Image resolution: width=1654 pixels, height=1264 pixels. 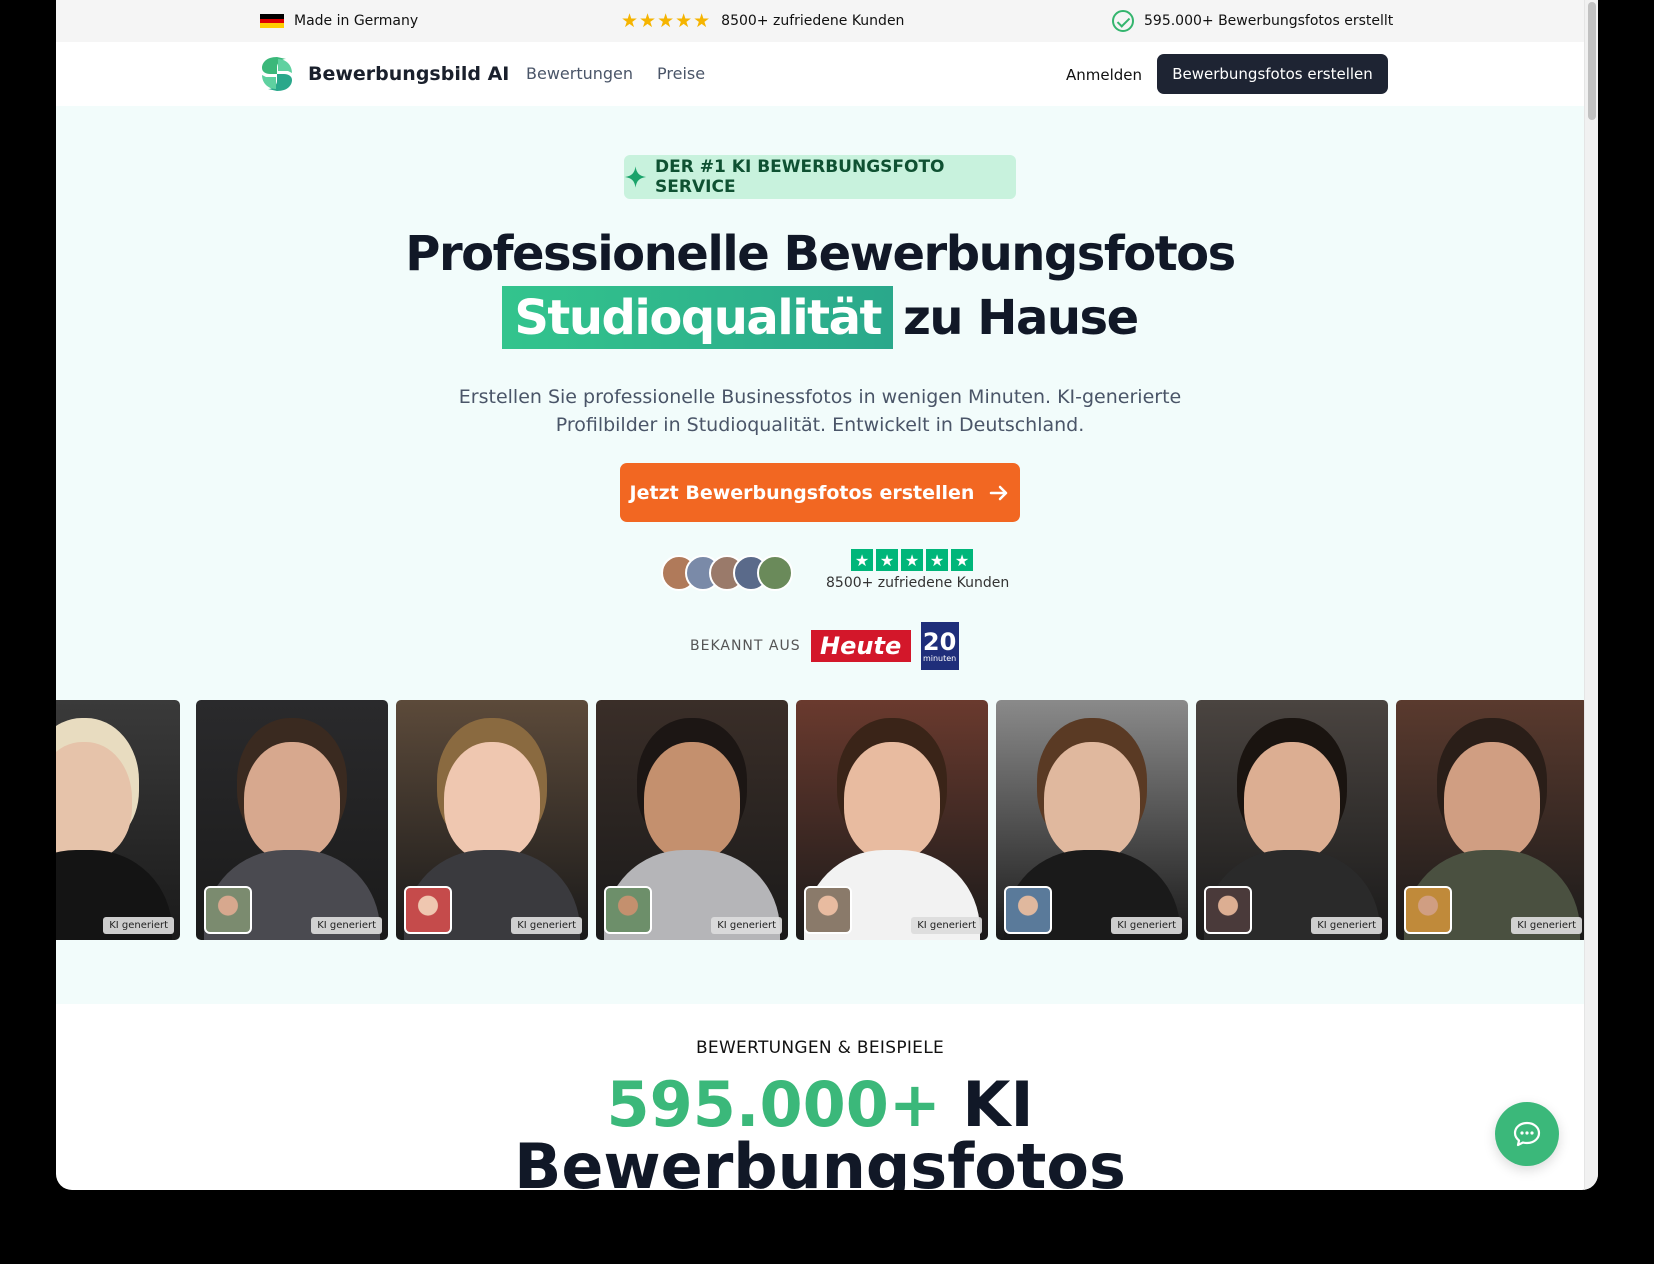 I want to click on avatar, so click(x=775, y=573).